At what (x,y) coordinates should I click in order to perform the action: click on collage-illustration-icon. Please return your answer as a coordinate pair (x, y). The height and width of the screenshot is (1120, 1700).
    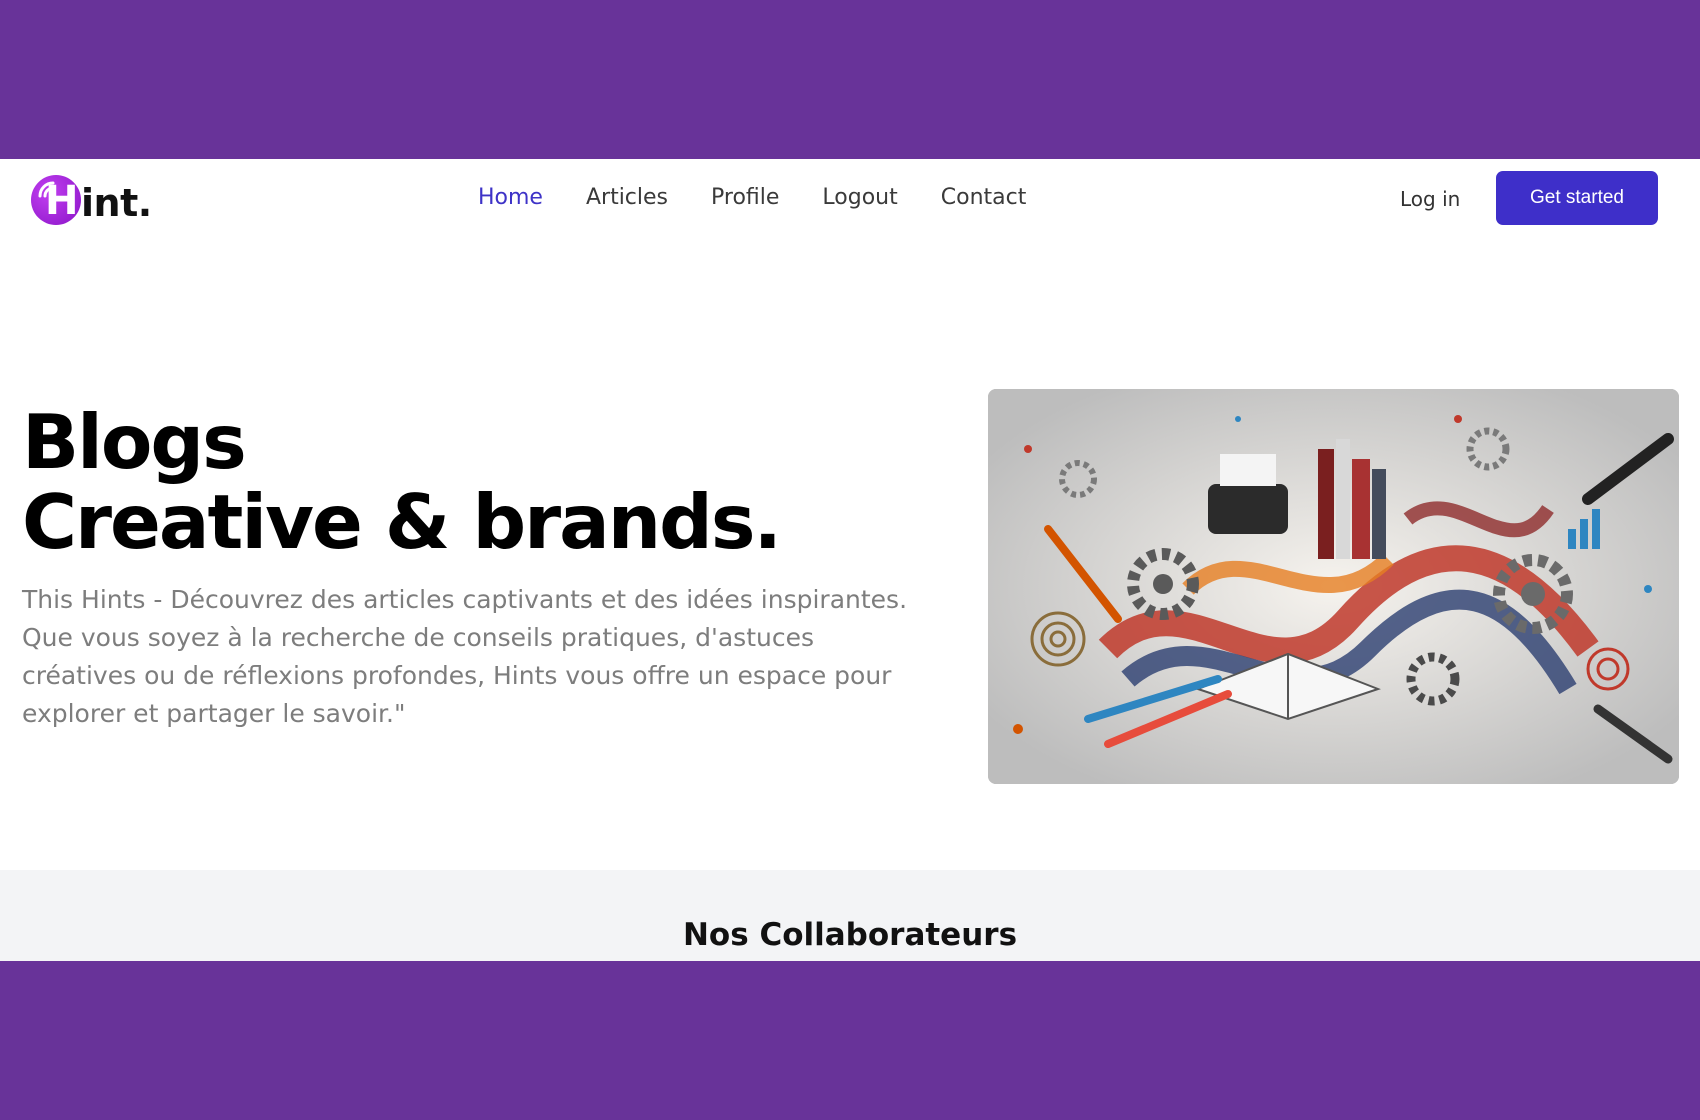
    Looking at the image, I should click on (1333, 586).